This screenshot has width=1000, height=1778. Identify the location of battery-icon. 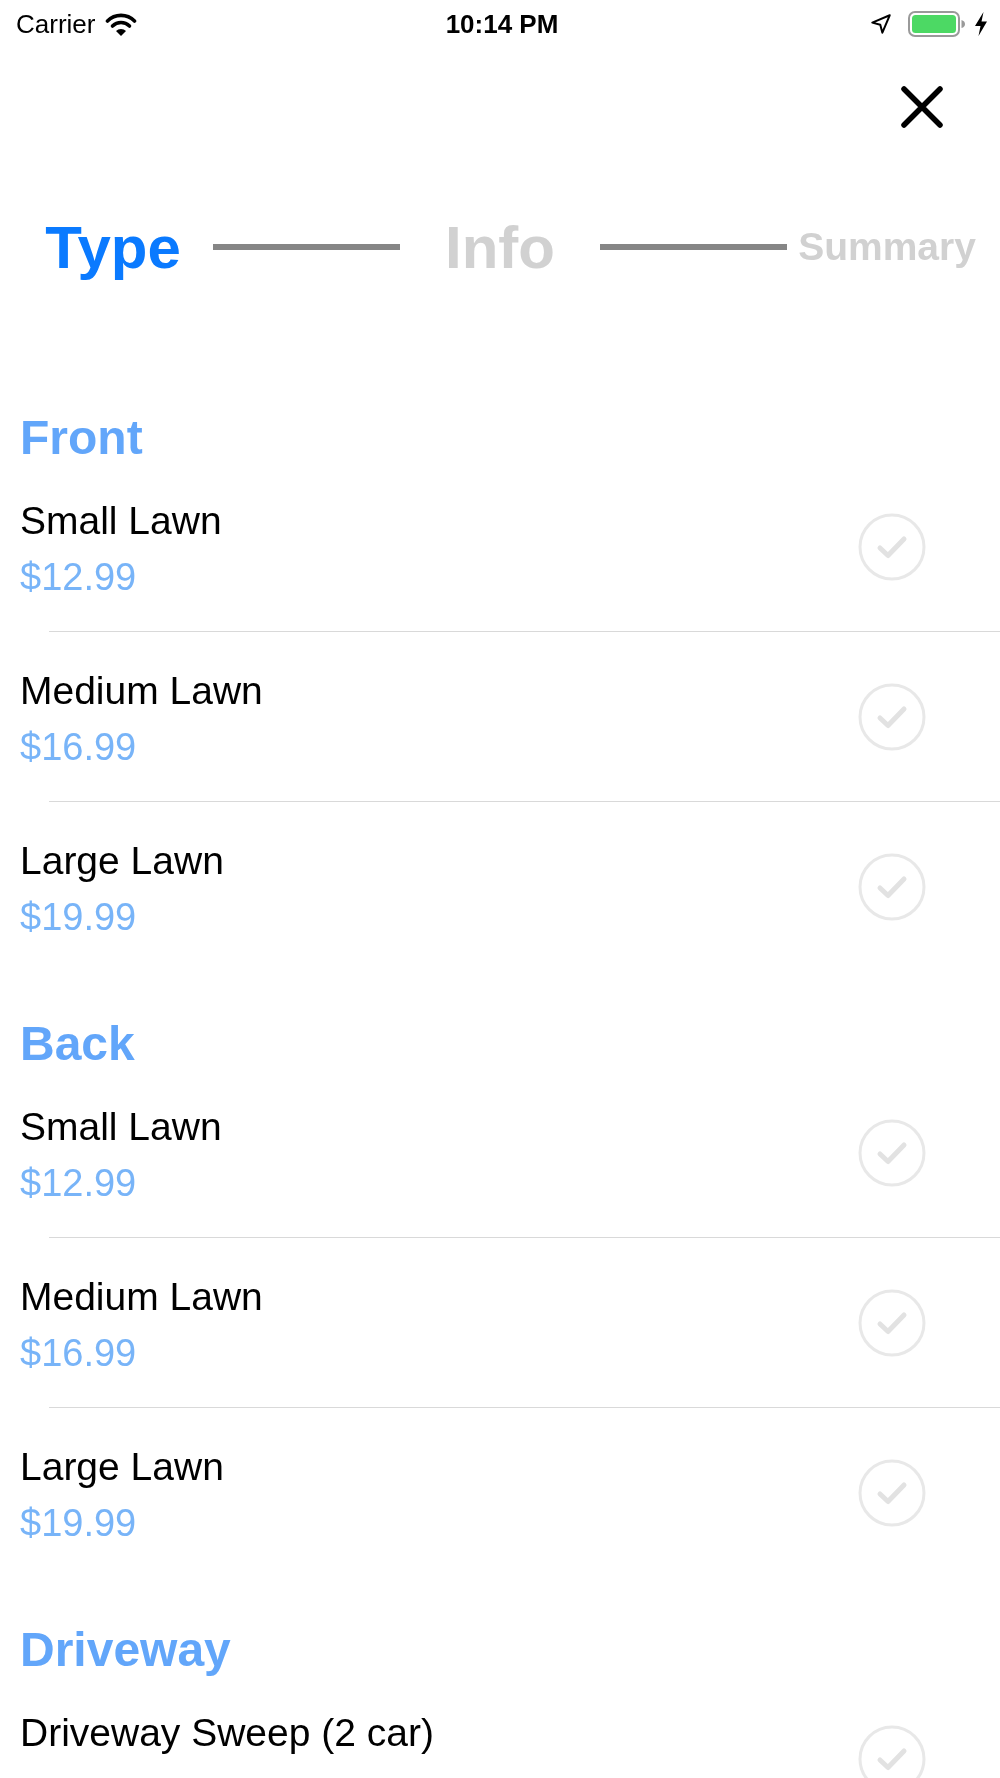
(937, 24).